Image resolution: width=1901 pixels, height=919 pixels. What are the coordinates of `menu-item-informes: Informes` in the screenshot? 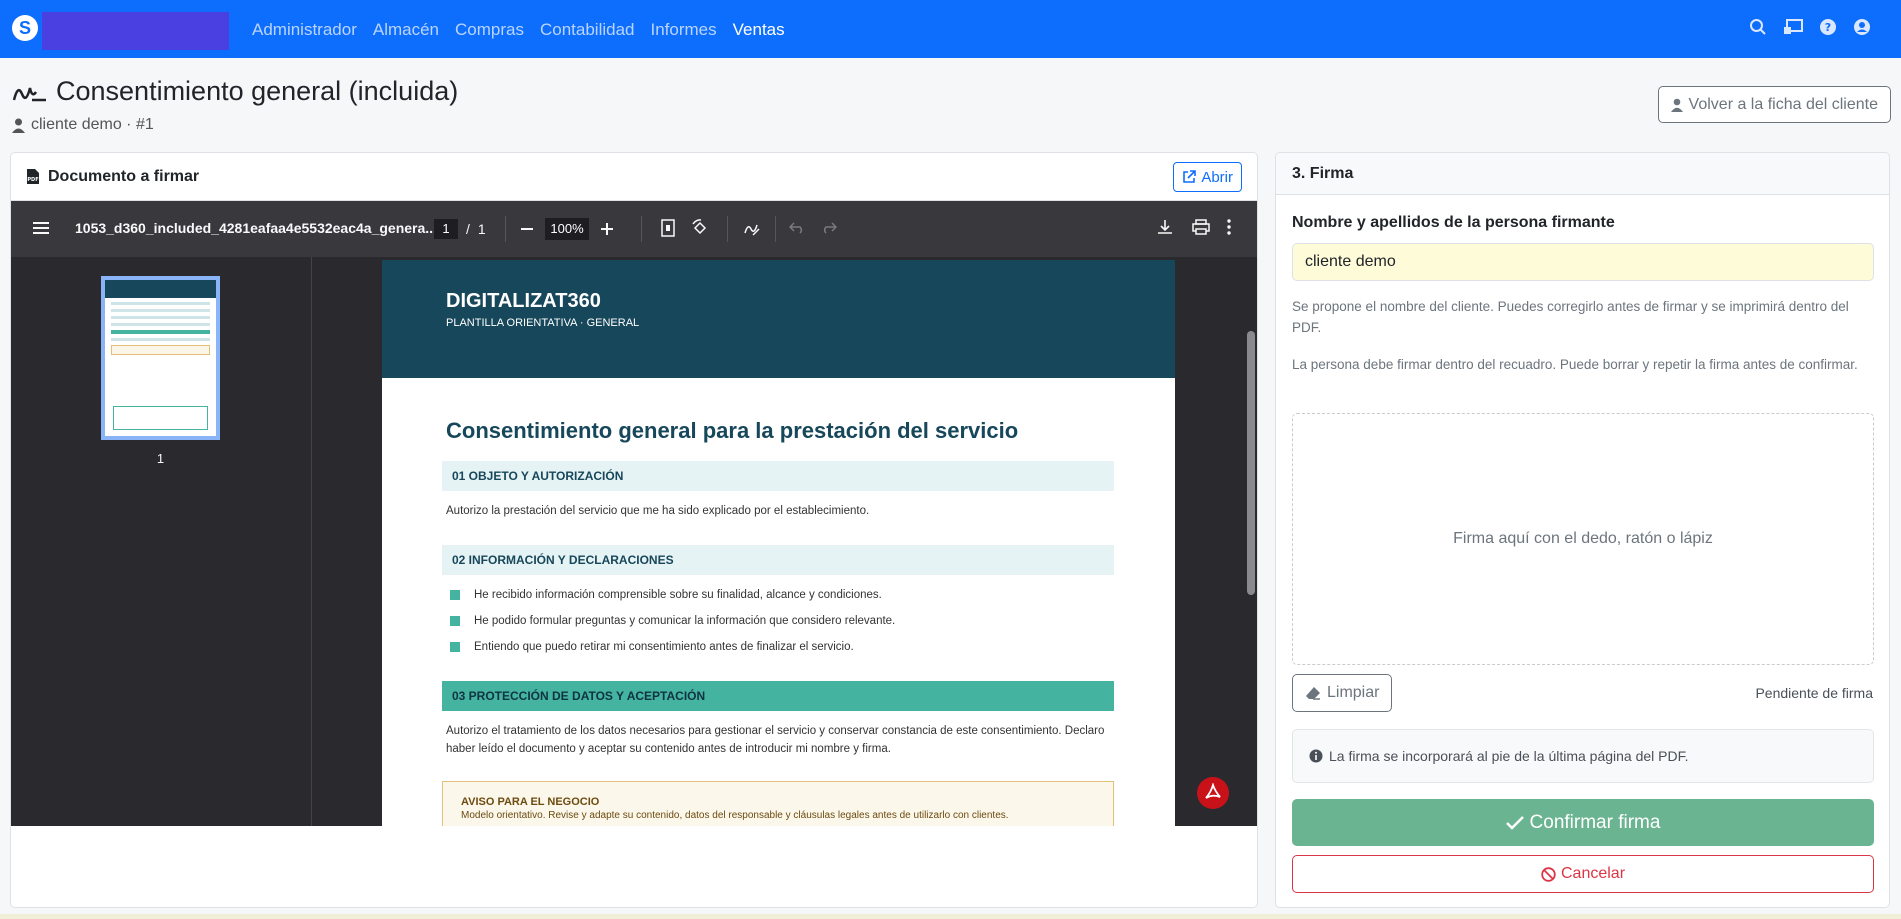 It's located at (684, 30).